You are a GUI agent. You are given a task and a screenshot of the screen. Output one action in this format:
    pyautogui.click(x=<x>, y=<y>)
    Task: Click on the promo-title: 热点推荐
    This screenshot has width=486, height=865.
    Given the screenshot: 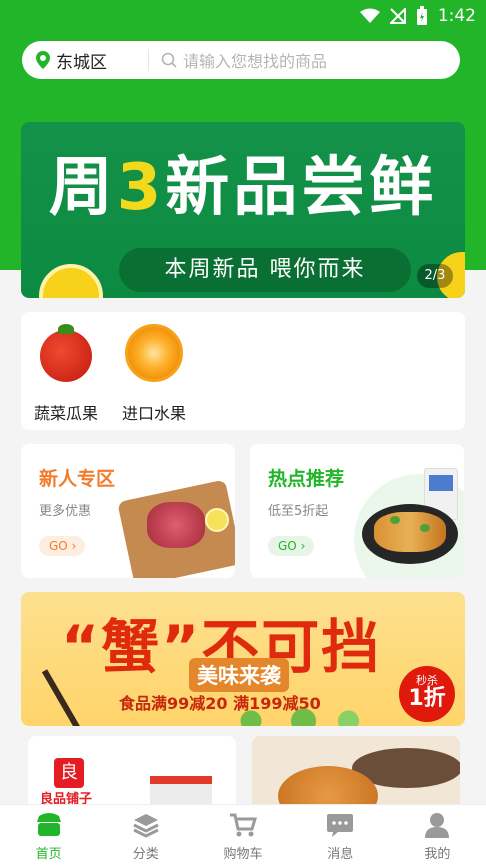 What is the action you would take?
    pyautogui.click(x=306, y=479)
    